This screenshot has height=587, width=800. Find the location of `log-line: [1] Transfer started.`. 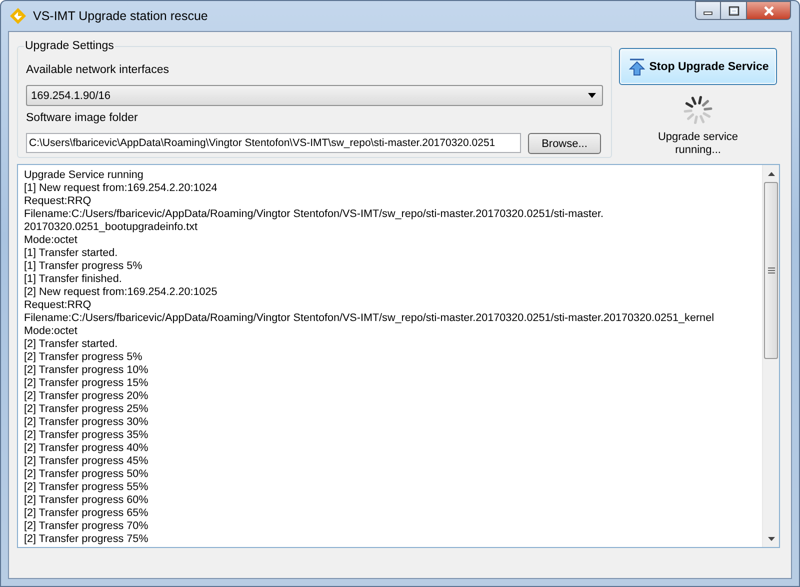

log-line: [1] Transfer started. is located at coordinates (71, 253).